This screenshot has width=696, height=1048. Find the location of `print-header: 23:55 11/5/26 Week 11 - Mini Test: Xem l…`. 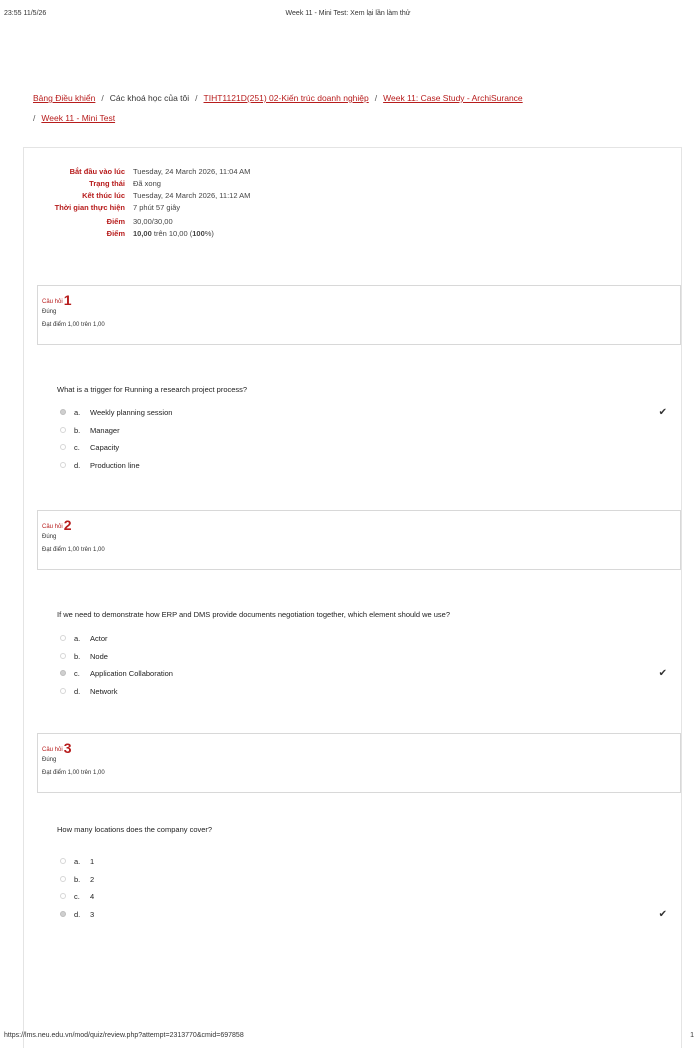

print-header: 23:55 11/5/26 Week 11 - Mini Test: Xem l… is located at coordinates (348, 10).